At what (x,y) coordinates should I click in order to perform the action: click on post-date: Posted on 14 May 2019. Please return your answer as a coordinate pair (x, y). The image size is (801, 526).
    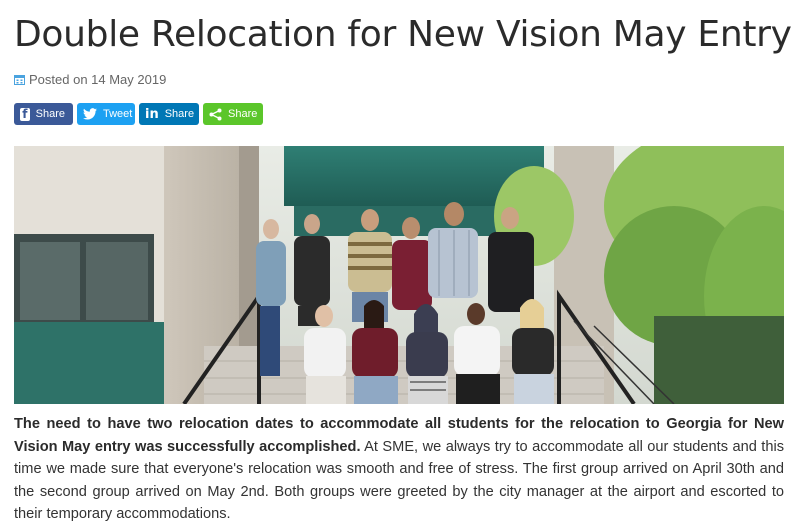
    Looking at the image, I should click on (90, 79).